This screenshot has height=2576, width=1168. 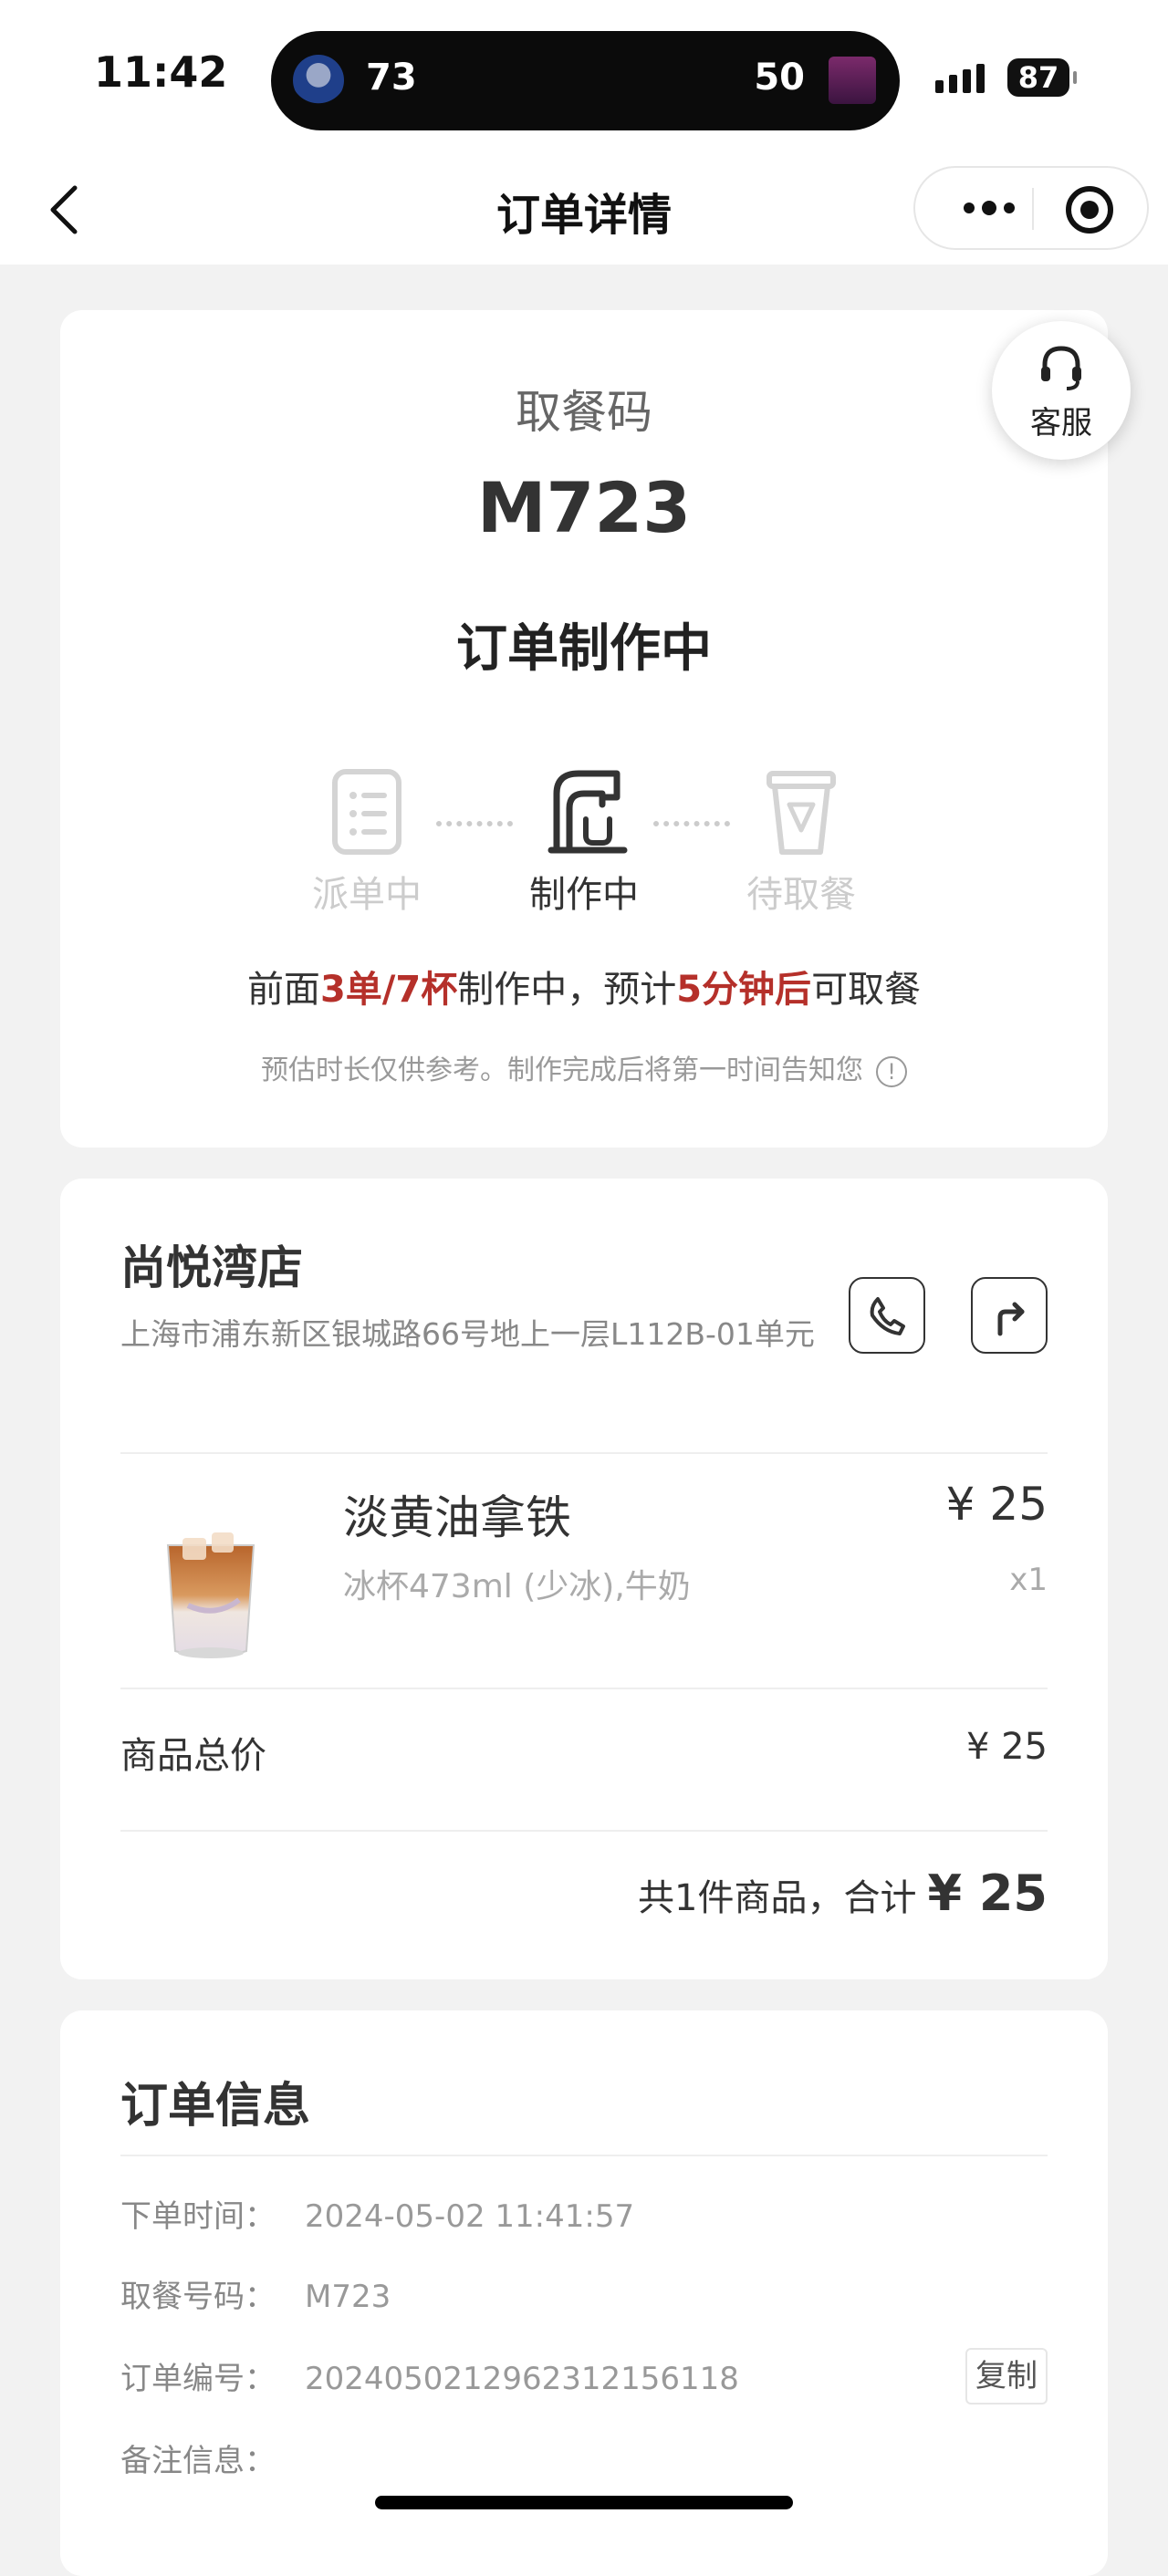 I want to click on step-label: 派单中, so click(x=367, y=895).